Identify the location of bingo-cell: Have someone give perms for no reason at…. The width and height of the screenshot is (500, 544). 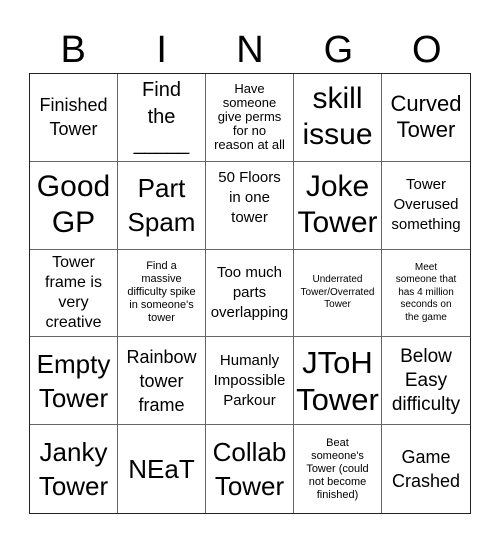
(250, 118).